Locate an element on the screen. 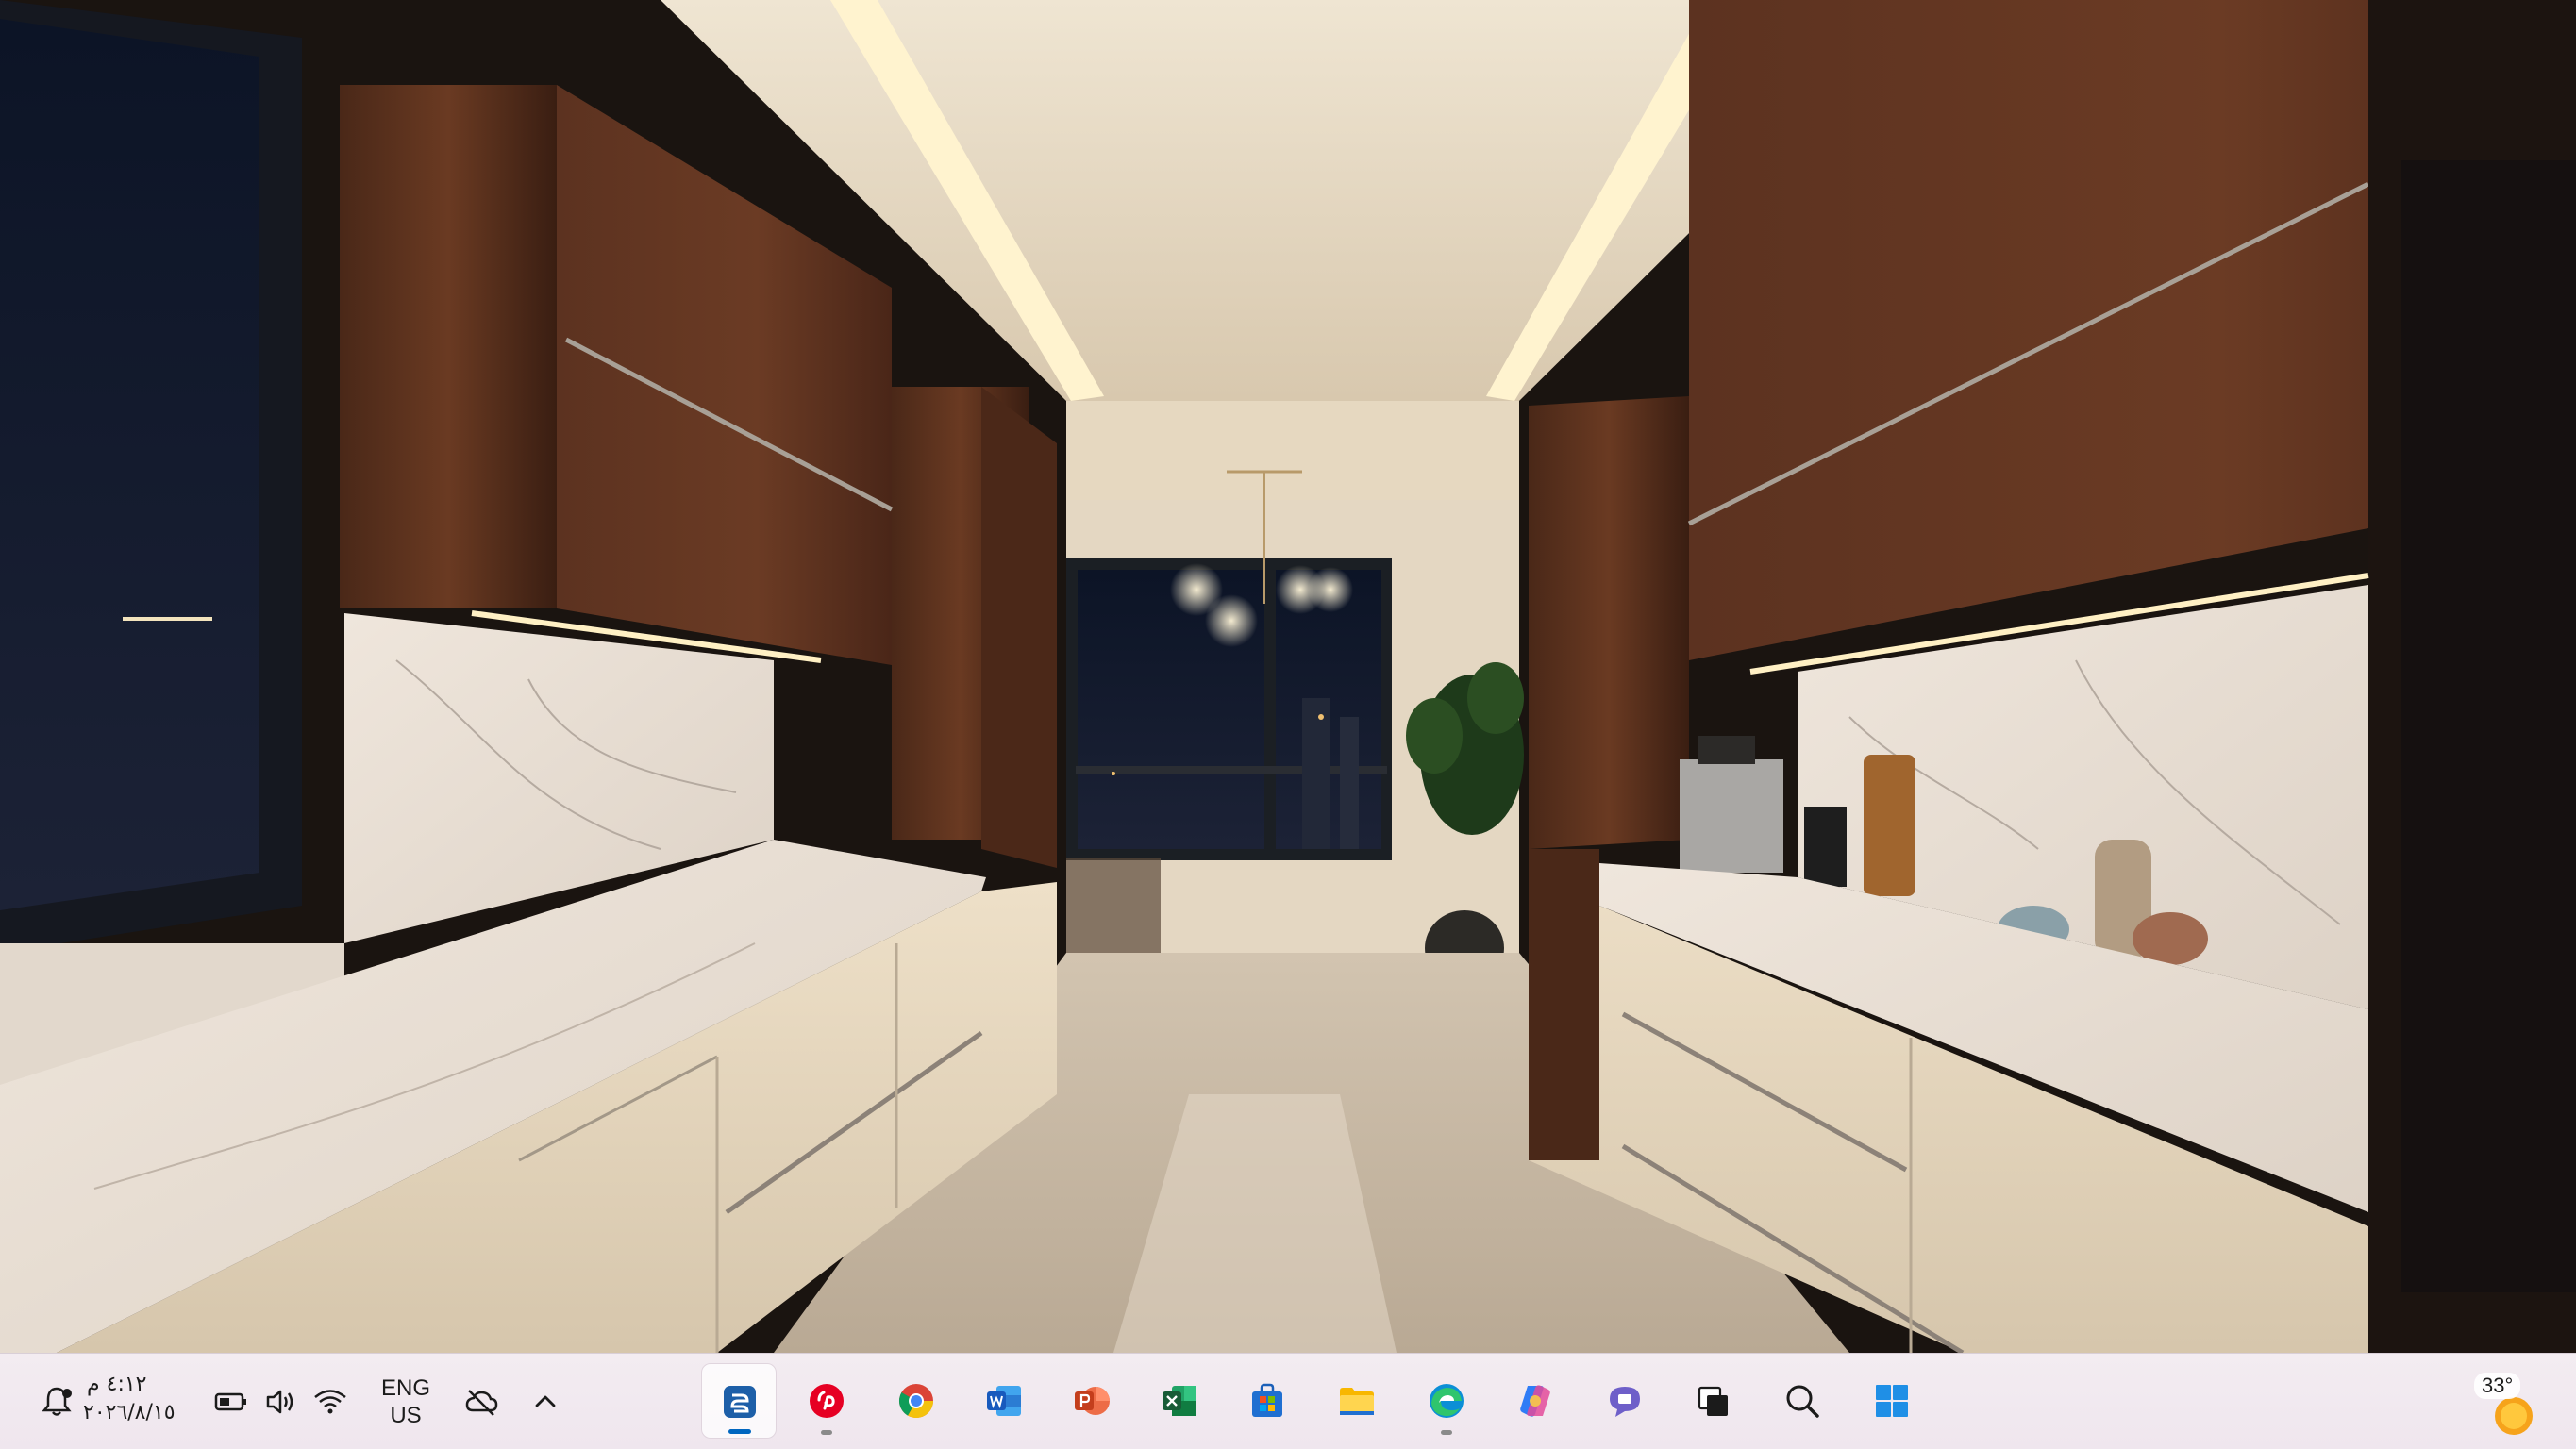  chrome-icon is located at coordinates (915, 1402).